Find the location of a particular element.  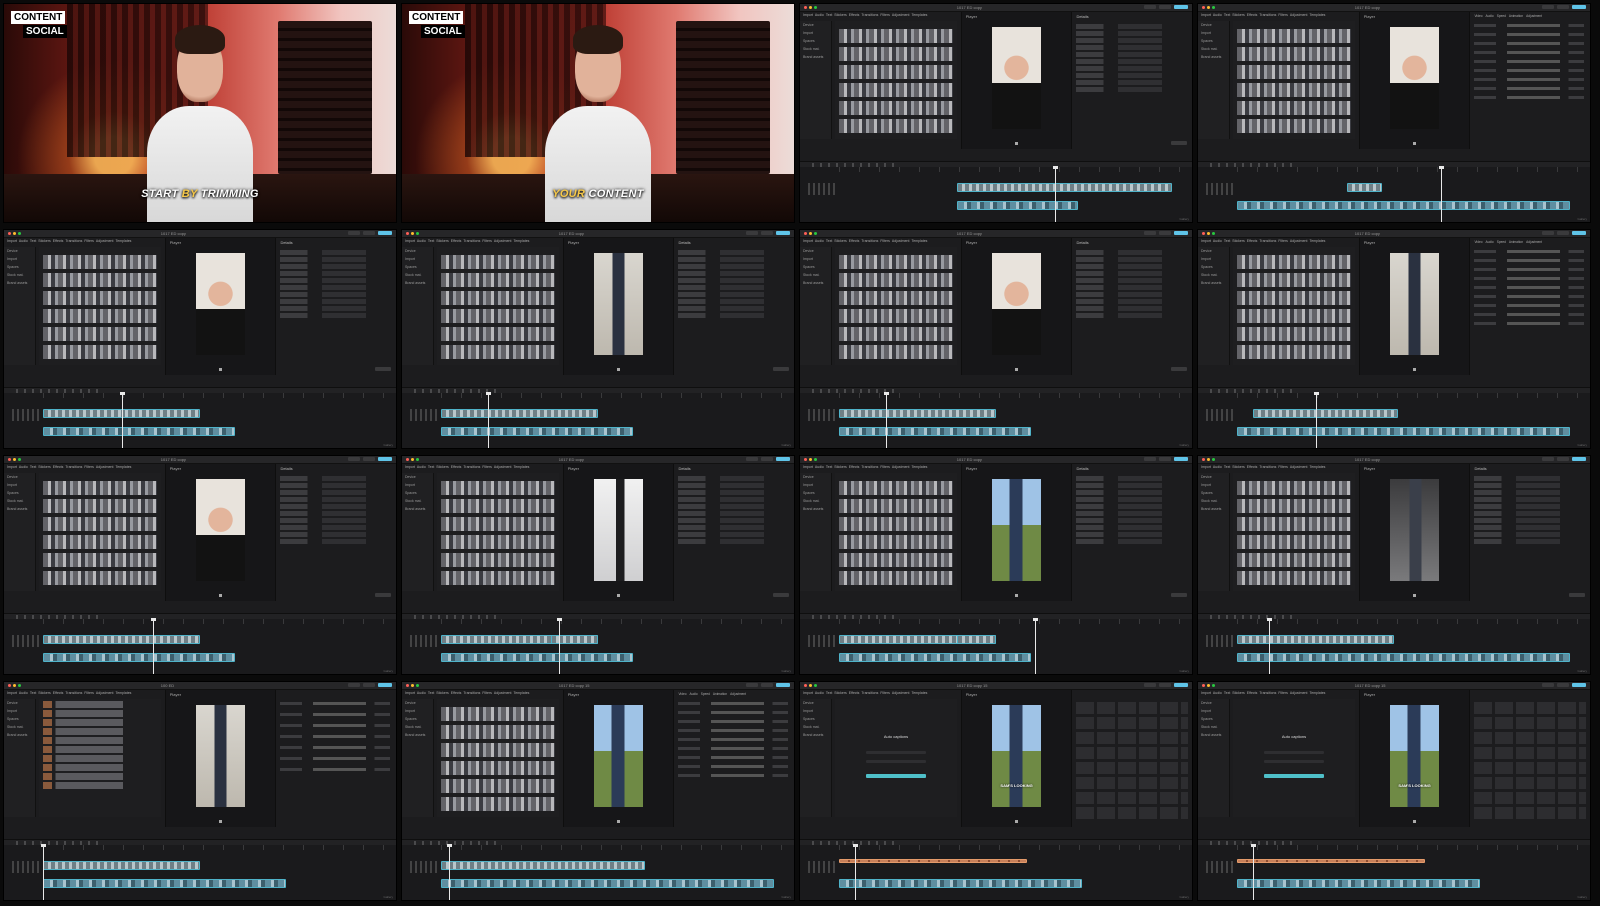

window-controls is located at coordinates (810, 459).